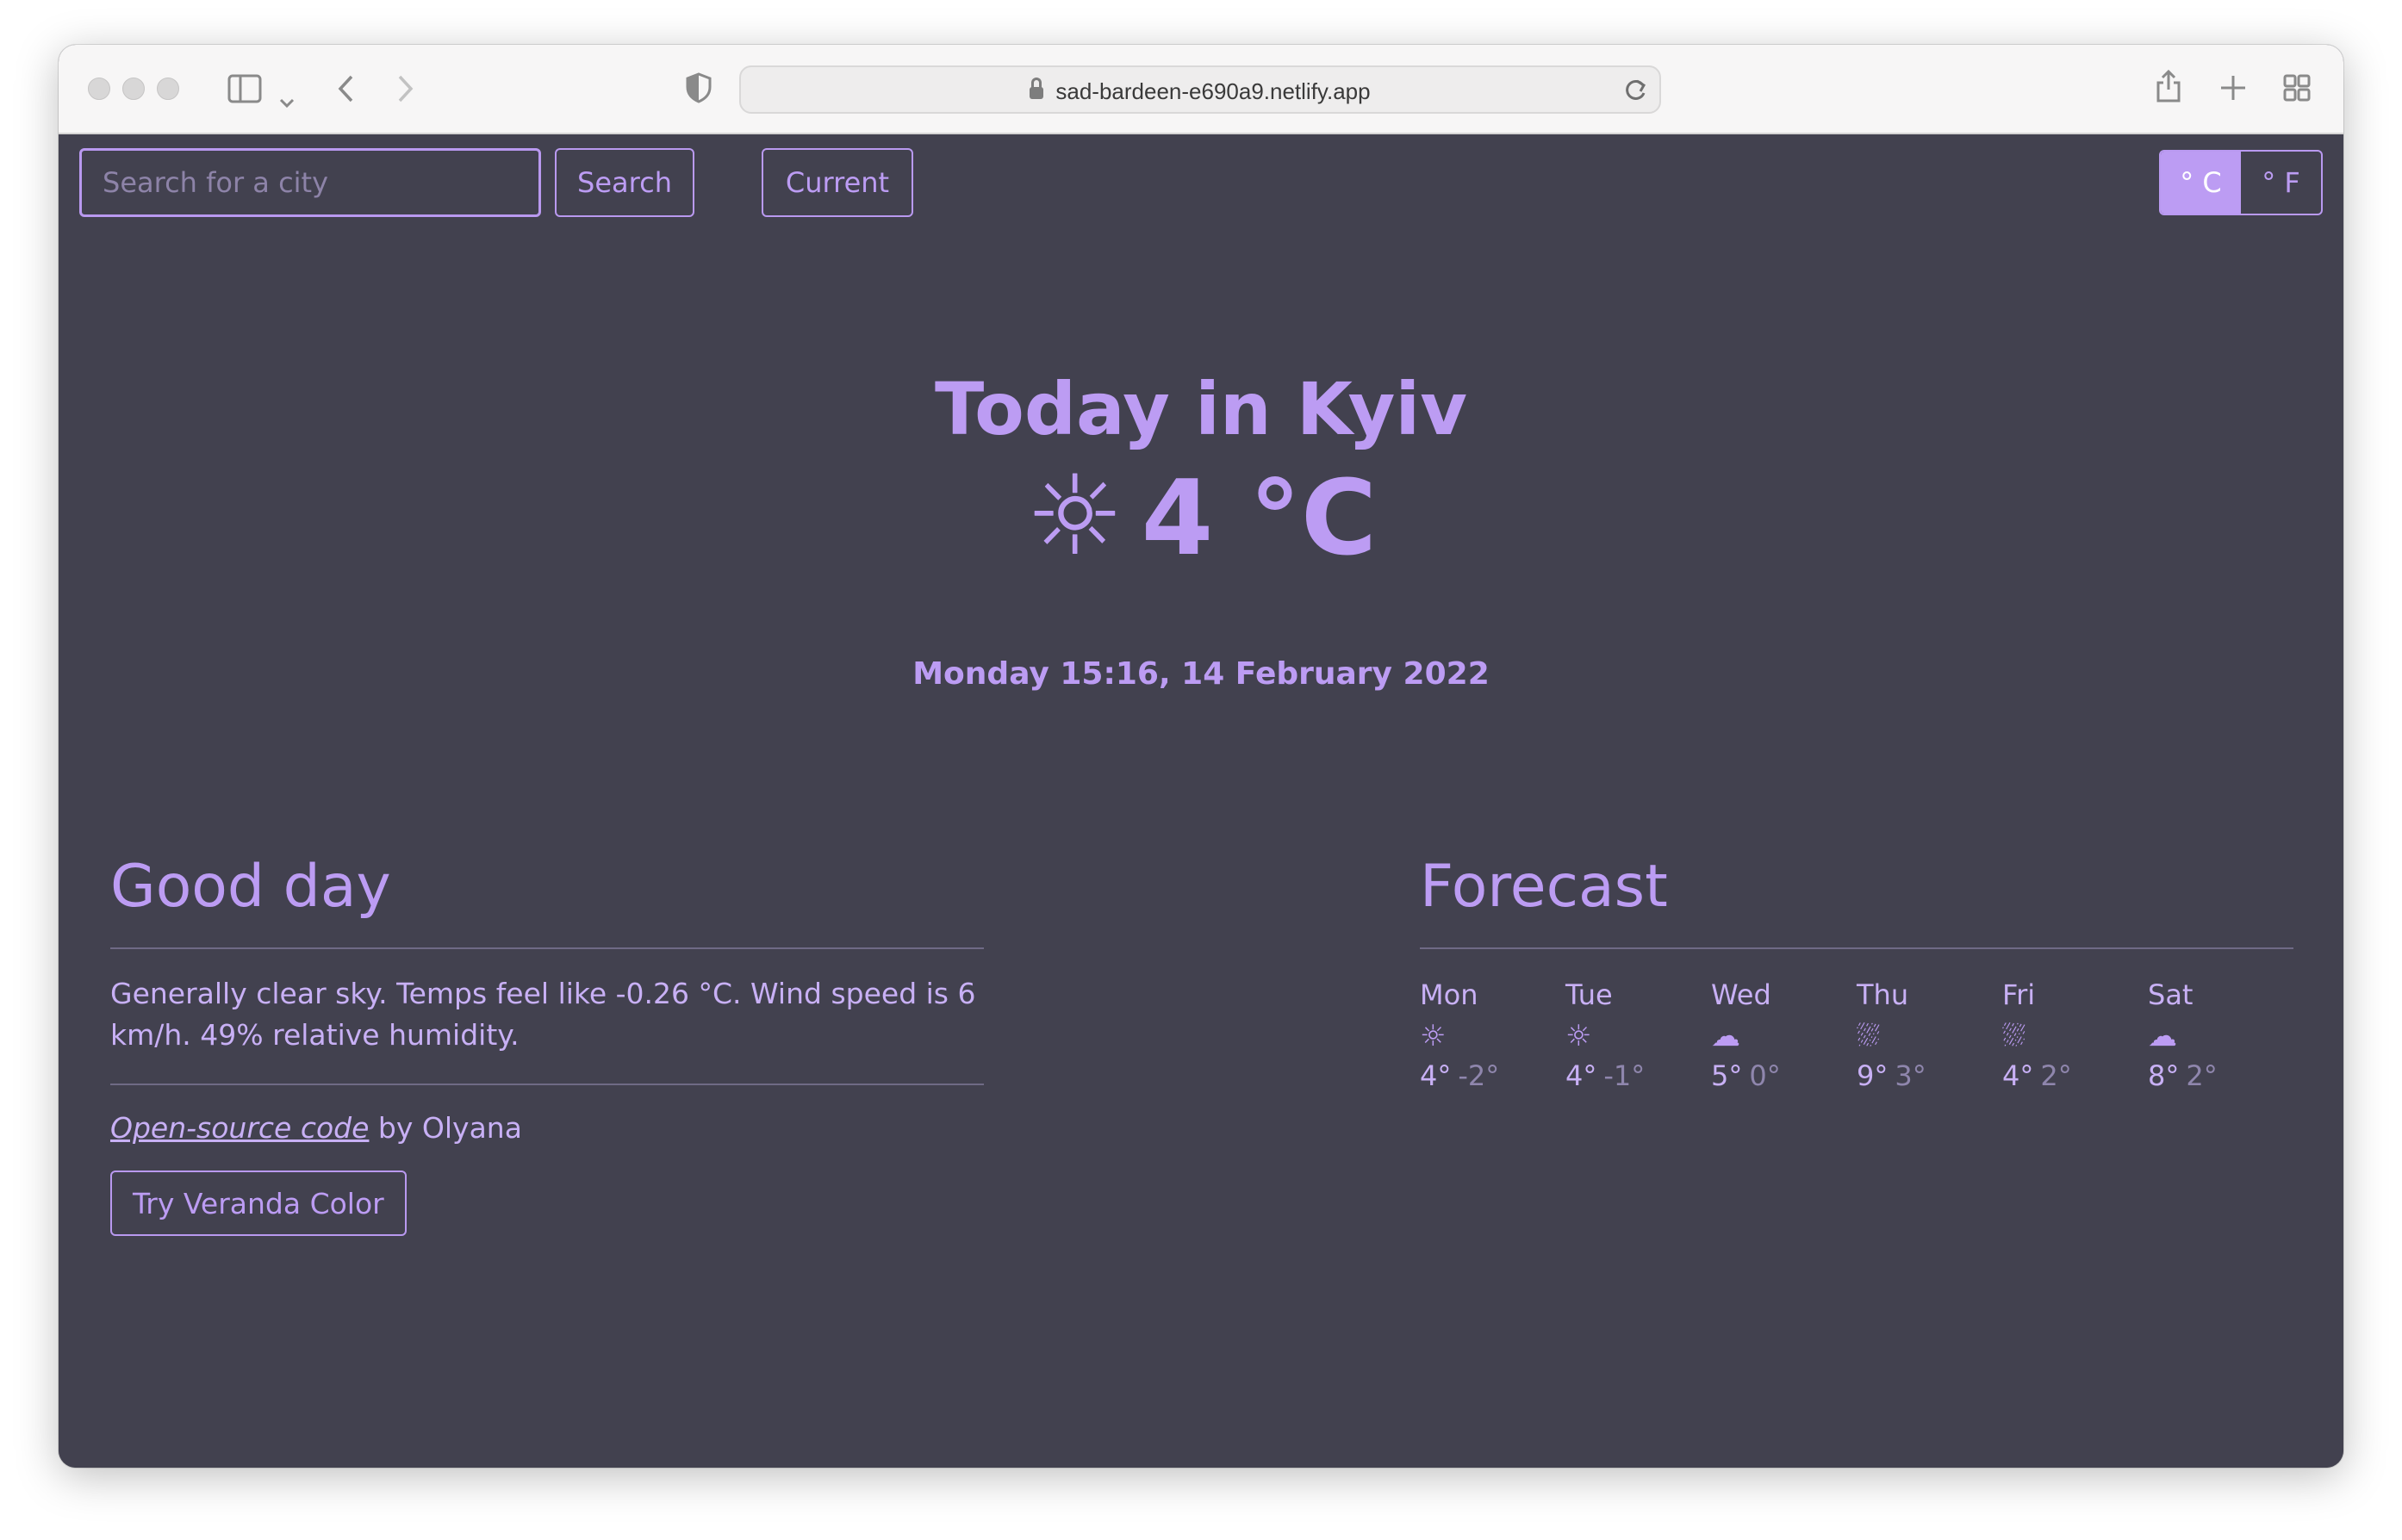 The height and width of the screenshot is (1540, 2402). What do you see at coordinates (2168, 89) in the screenshot?
I see `share-icon` at bounding box center [2168, 89].